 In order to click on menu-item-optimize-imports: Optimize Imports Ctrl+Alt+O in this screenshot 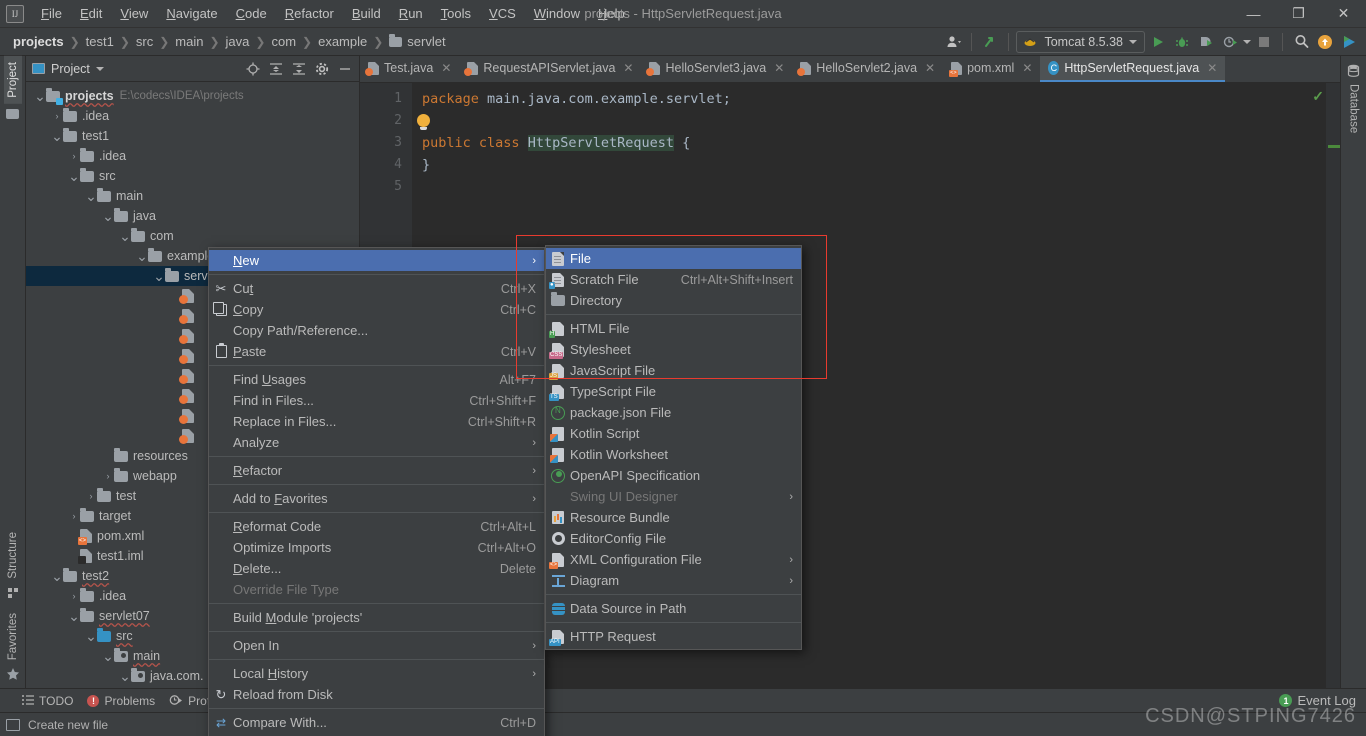, I will do `click(376, 547)`.